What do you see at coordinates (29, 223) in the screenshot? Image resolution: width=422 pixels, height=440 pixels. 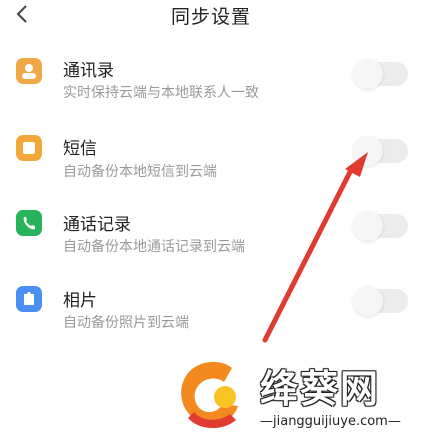 I see `phone-icon` at bounding box center [29, 223].